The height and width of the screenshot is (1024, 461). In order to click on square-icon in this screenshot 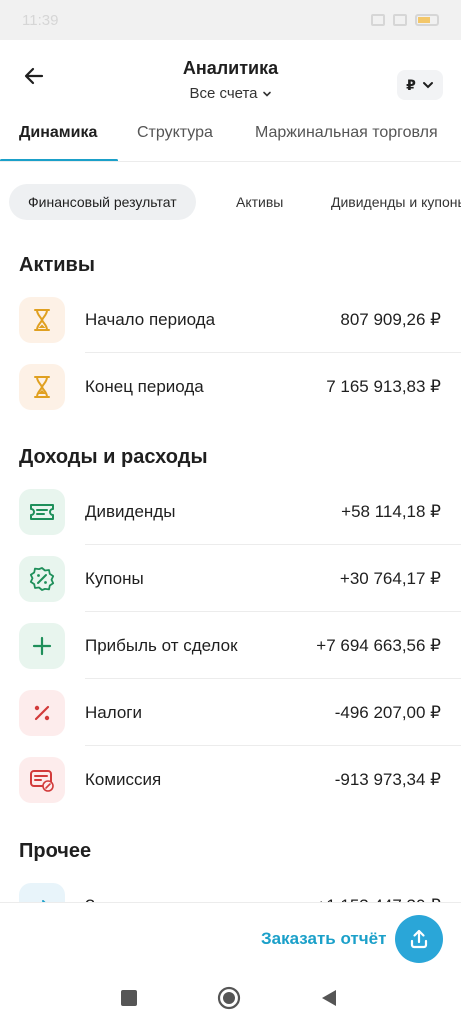, I will do `click(129, 998)`.